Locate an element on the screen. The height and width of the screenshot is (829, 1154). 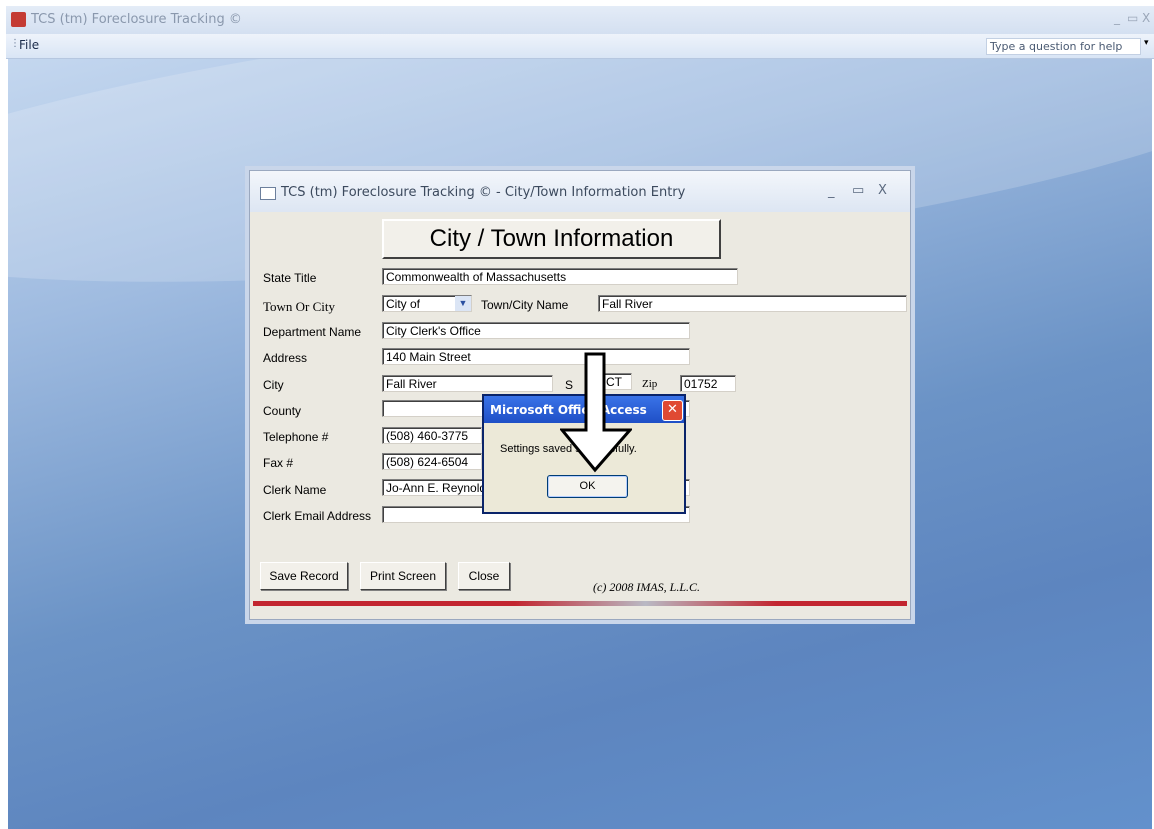
form-maximize-button: ▭ is located at coordinates (858, 190).